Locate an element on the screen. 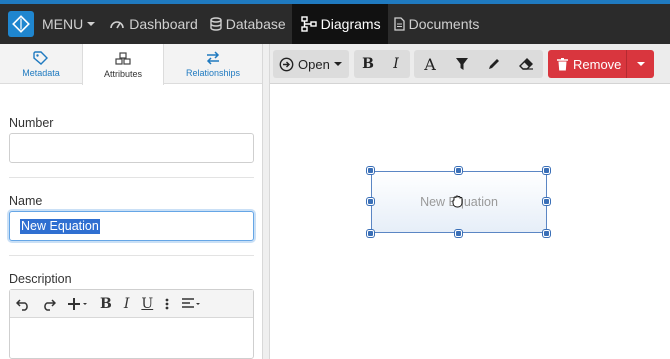  resize-handle-n is located at coordinates (458, 170).